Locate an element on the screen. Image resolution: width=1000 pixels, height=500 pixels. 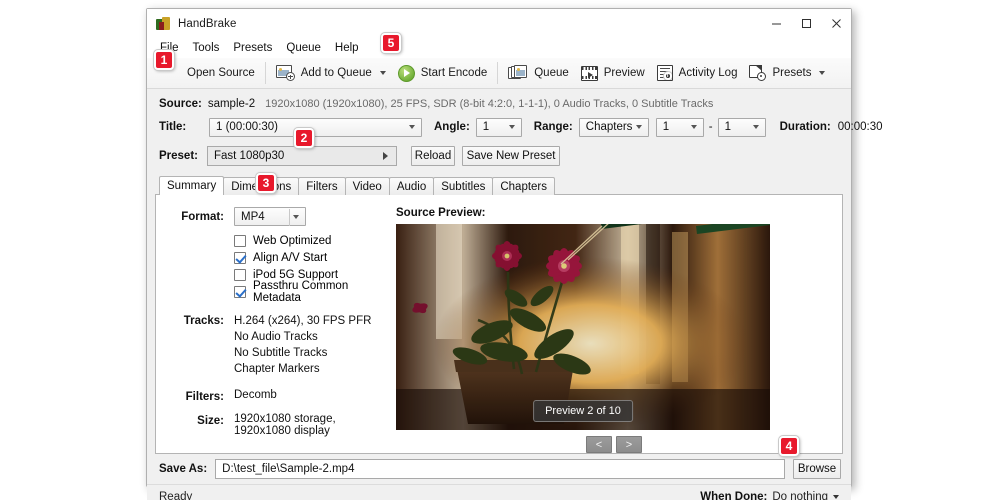
preset-dropdown: Fast 1080p30 is located at coordinates (302, 156).